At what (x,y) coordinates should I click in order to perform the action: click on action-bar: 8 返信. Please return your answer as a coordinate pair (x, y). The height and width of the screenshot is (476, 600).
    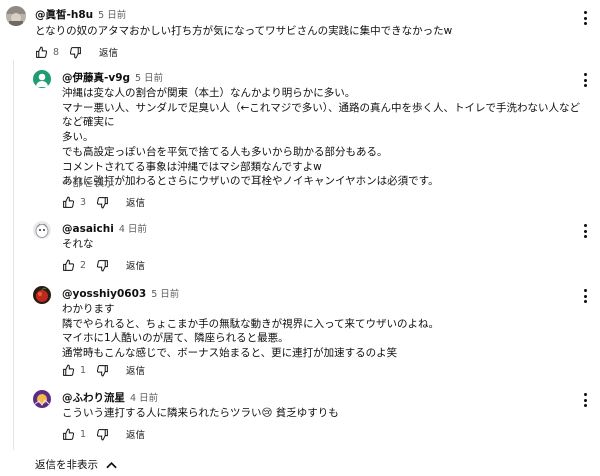
    Looking at the image, I should click on (95, 52).